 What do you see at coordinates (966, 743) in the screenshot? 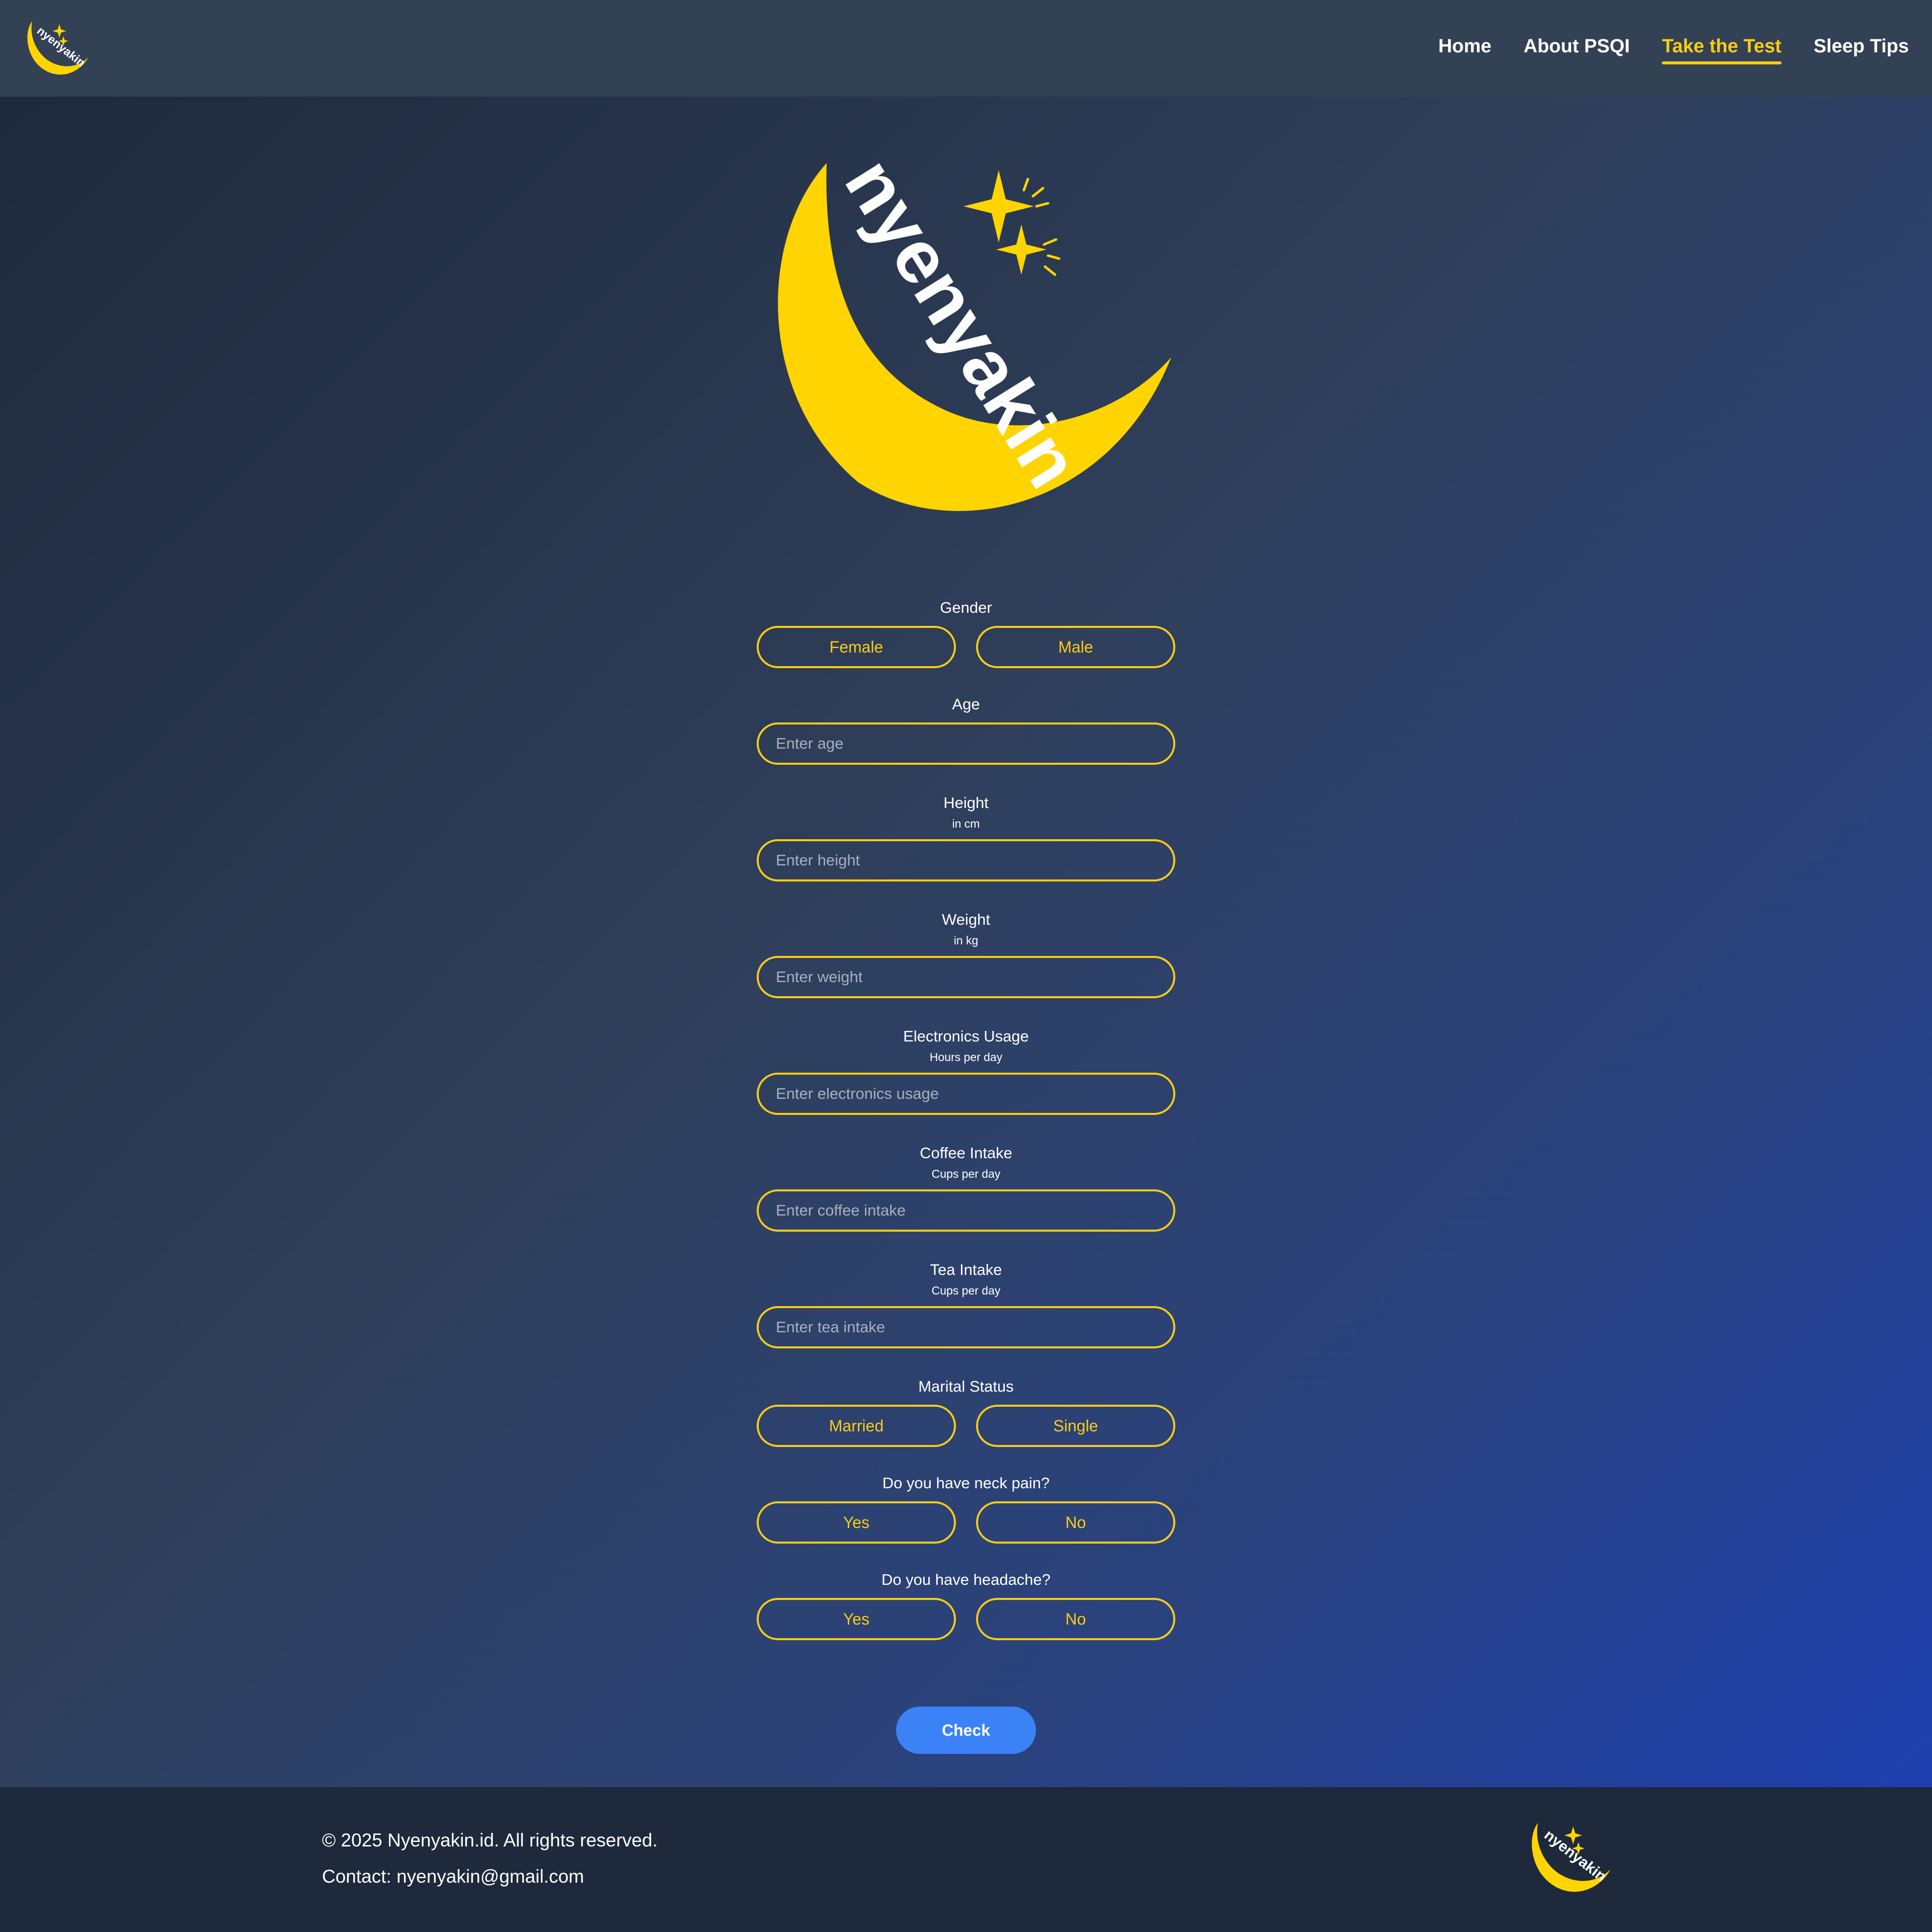
I see `age-input` at bounding box center [966, 743].